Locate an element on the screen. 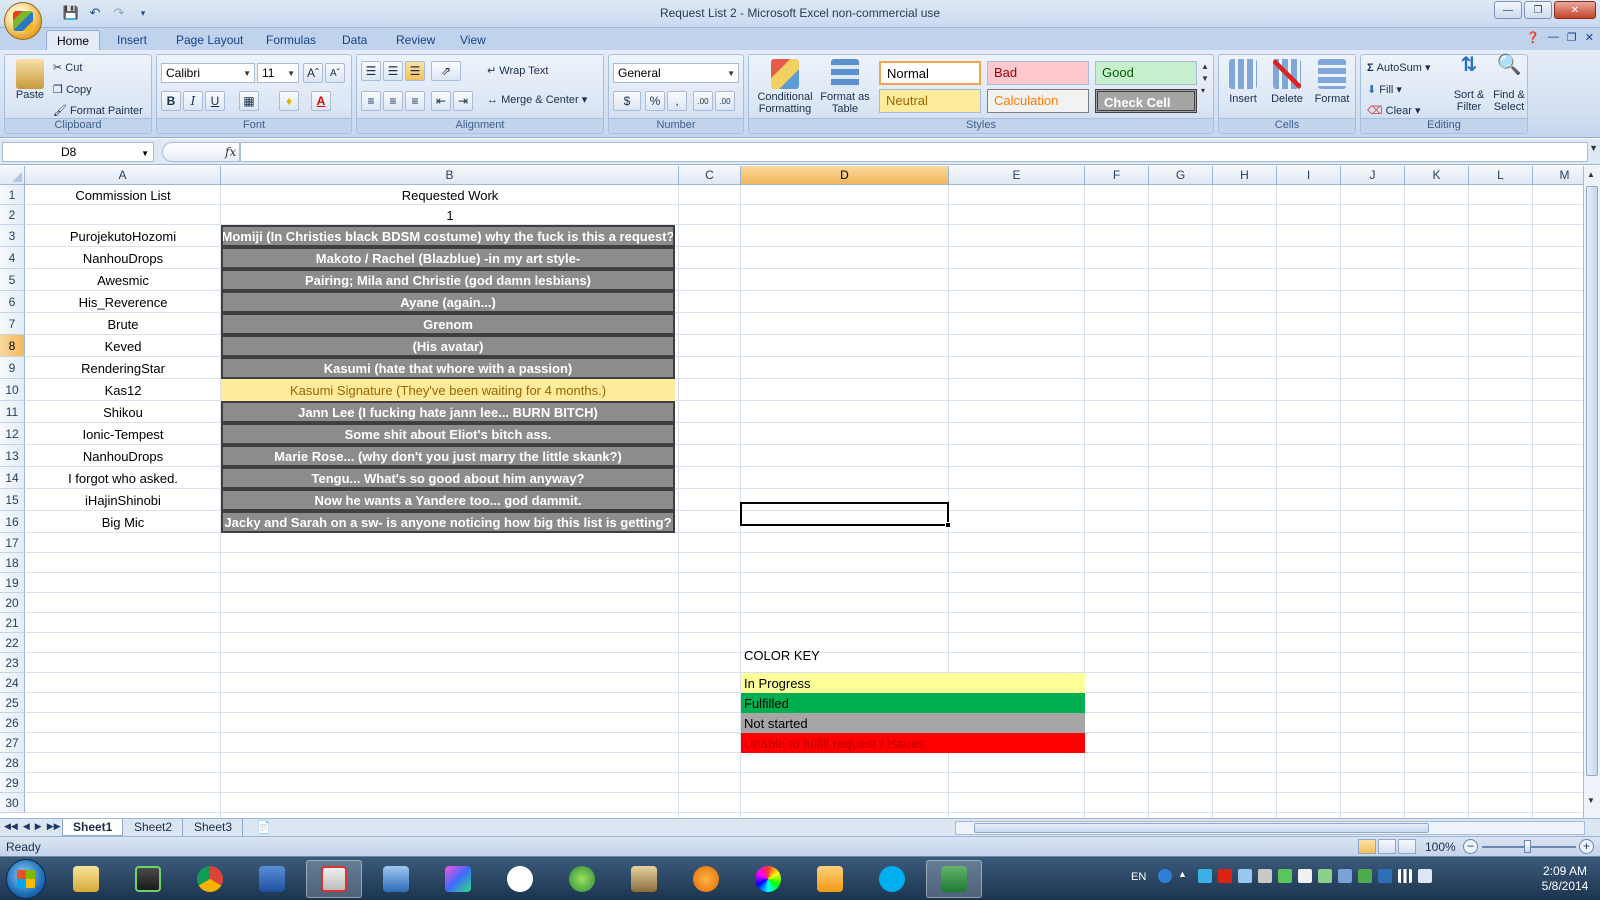 The height and width of the screenshot is (900, 1600). column-header-h: H is located at coordinates (1245, 175).